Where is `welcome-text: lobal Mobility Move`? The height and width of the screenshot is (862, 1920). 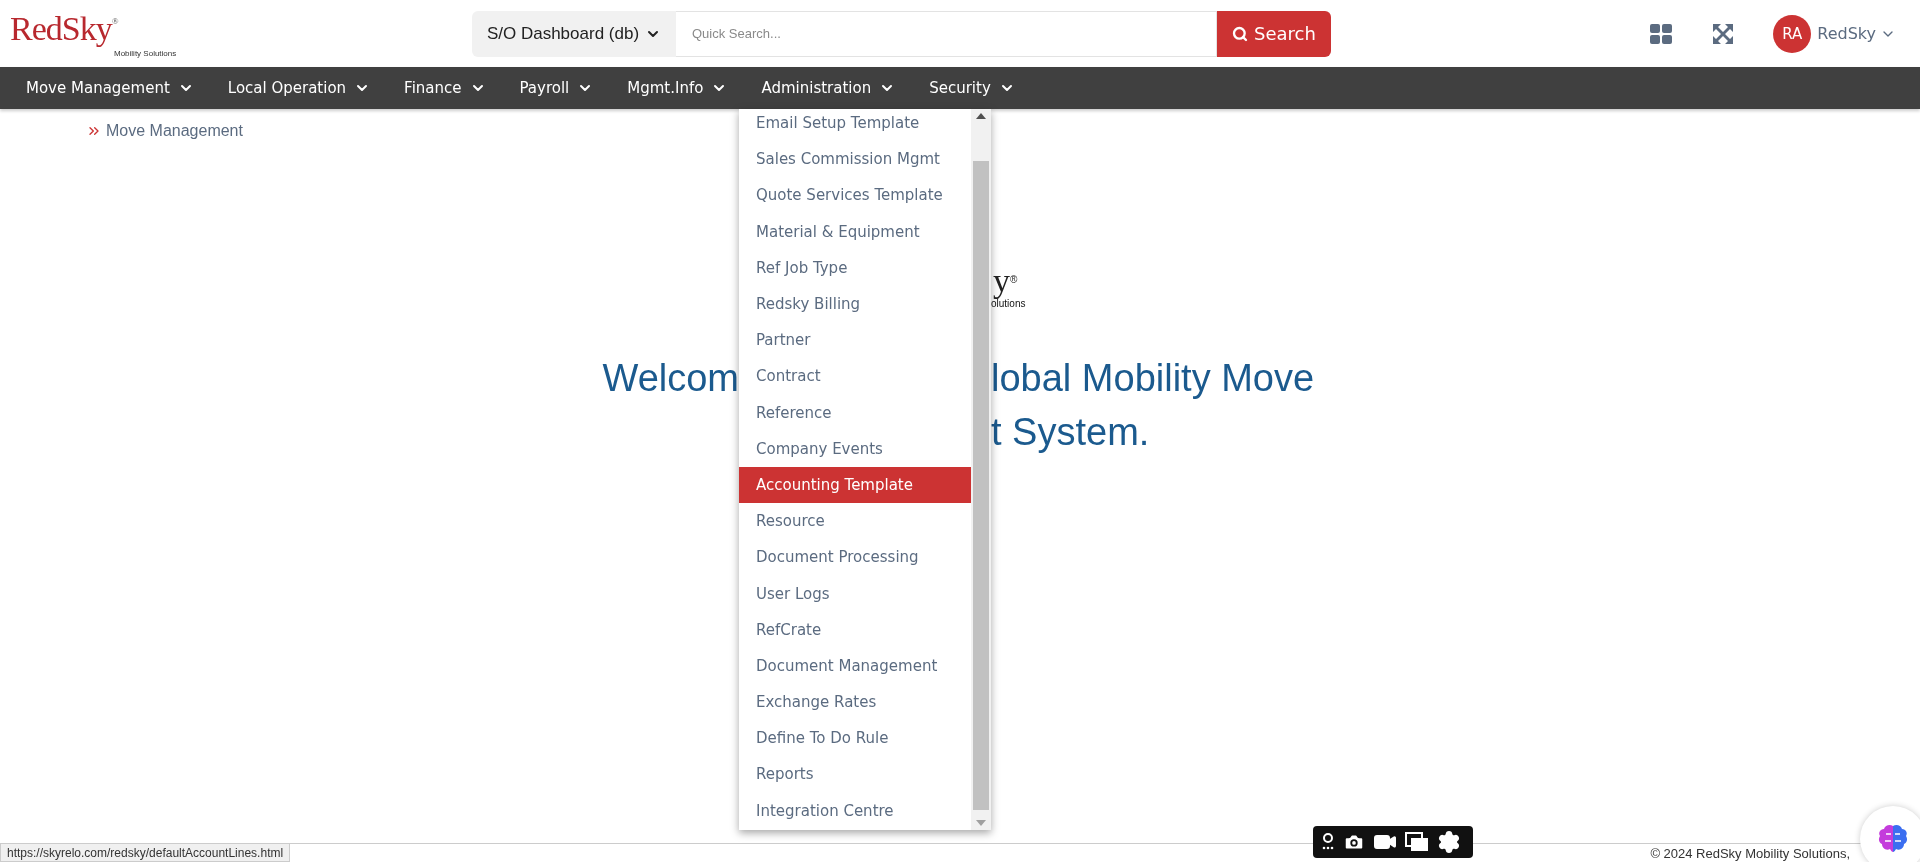
welcome-text: lobal Mobility Move is located at coordinates (1153, 378).